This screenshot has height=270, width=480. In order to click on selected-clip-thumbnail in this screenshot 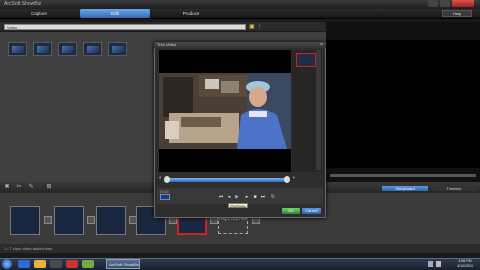, I will do `click(306, 60)`.